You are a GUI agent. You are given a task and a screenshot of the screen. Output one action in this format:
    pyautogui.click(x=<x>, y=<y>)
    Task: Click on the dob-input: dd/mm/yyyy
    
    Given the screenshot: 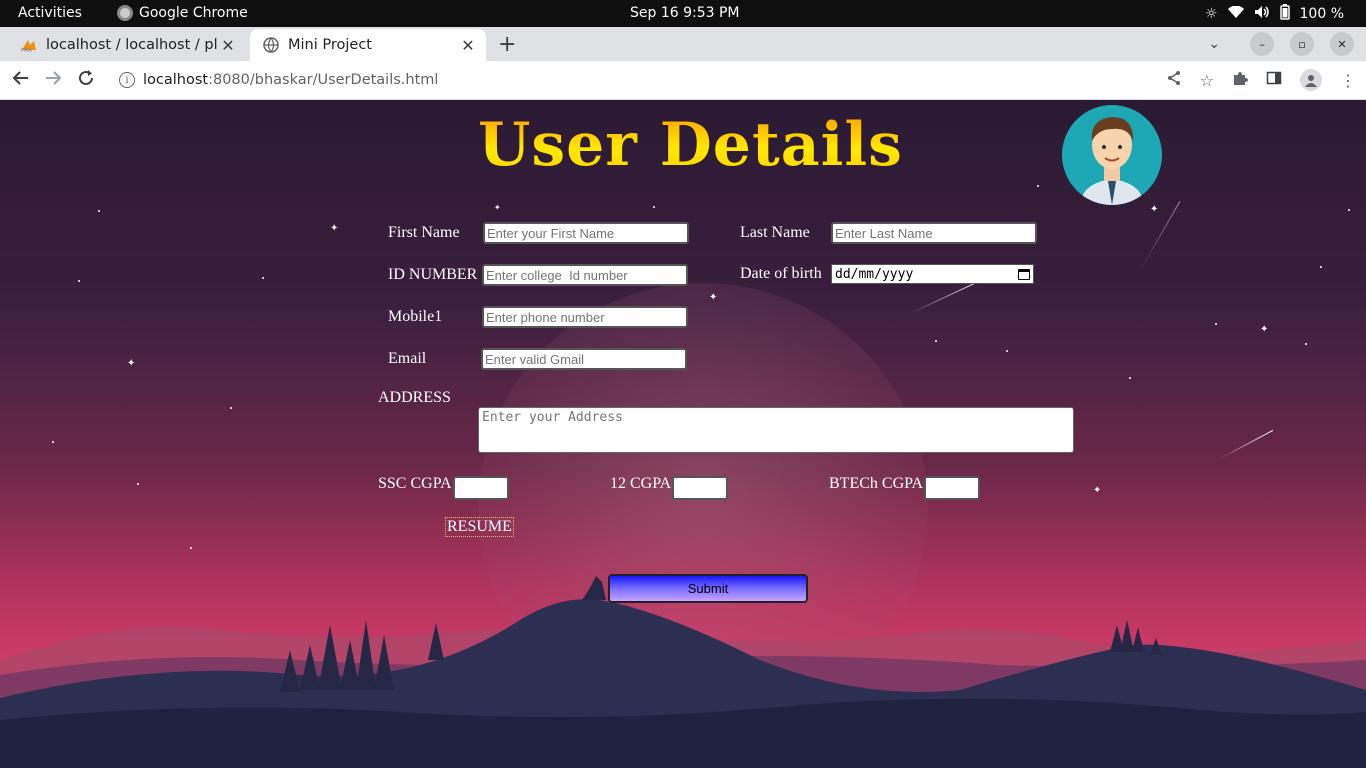 What is the action you would take?
    pyautogui.click(x=932, y=274)
    